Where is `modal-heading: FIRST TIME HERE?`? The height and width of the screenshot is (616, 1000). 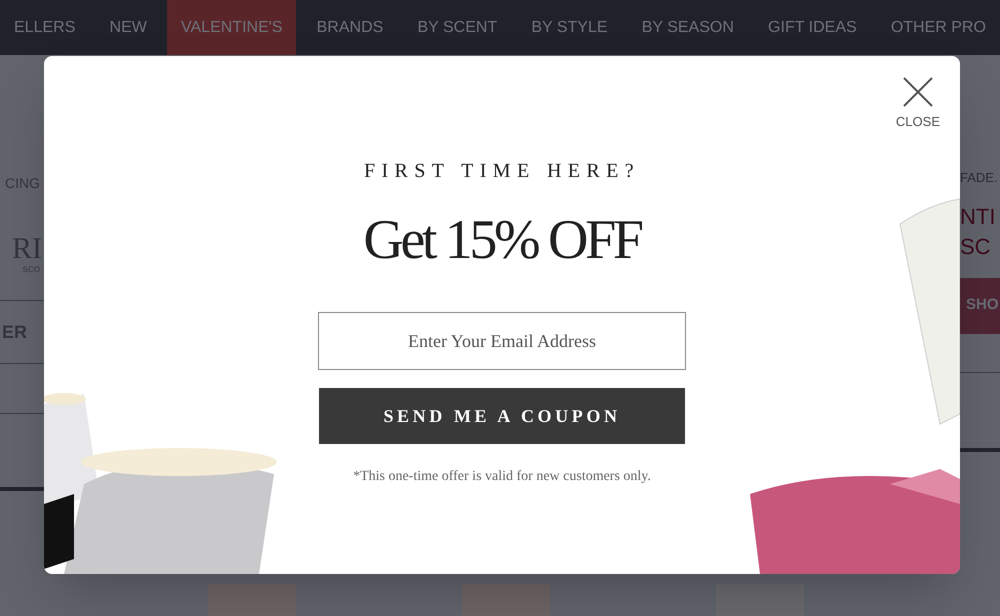
modal-heading: FIRST TIME HERE? is located at coordinates (502, 171).